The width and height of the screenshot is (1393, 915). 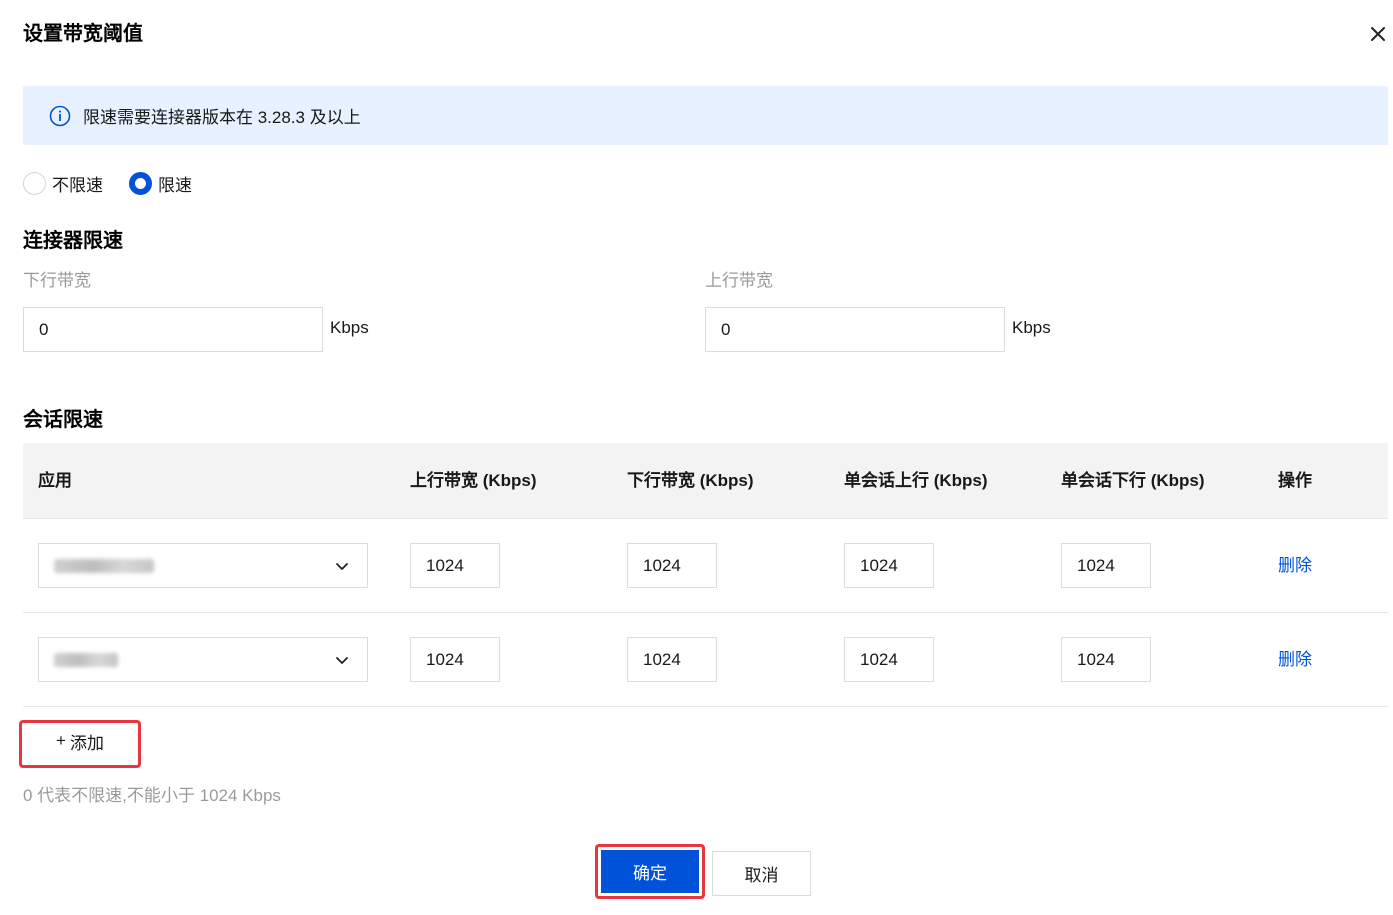 What do you see at coordinates (175, 185) in the screenshot?
I see `radio-label: 限速` at bounding box center [175, 185].